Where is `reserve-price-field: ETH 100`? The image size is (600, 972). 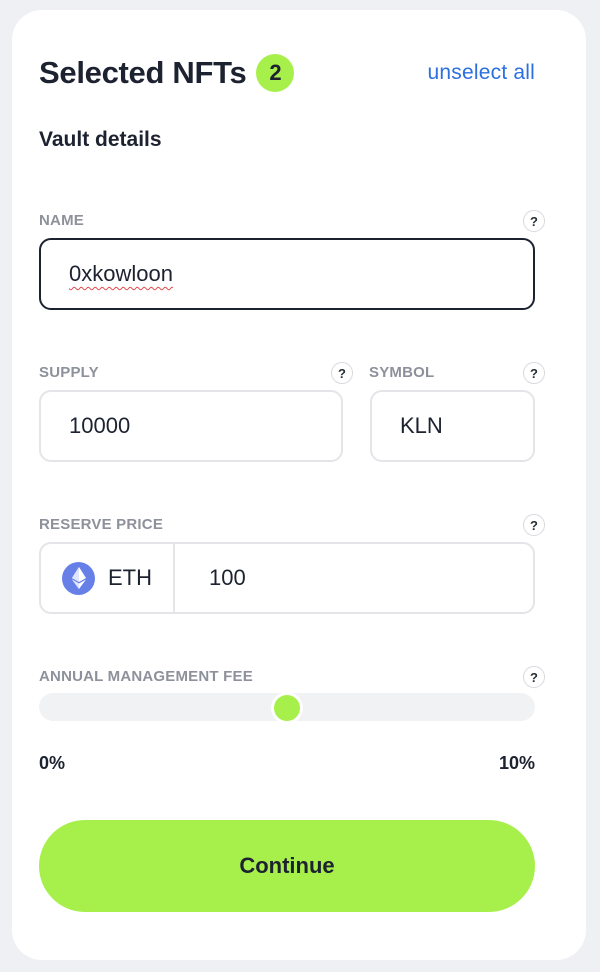 reserve-price-field: ETH 100 is located at coordinates (287, 578).